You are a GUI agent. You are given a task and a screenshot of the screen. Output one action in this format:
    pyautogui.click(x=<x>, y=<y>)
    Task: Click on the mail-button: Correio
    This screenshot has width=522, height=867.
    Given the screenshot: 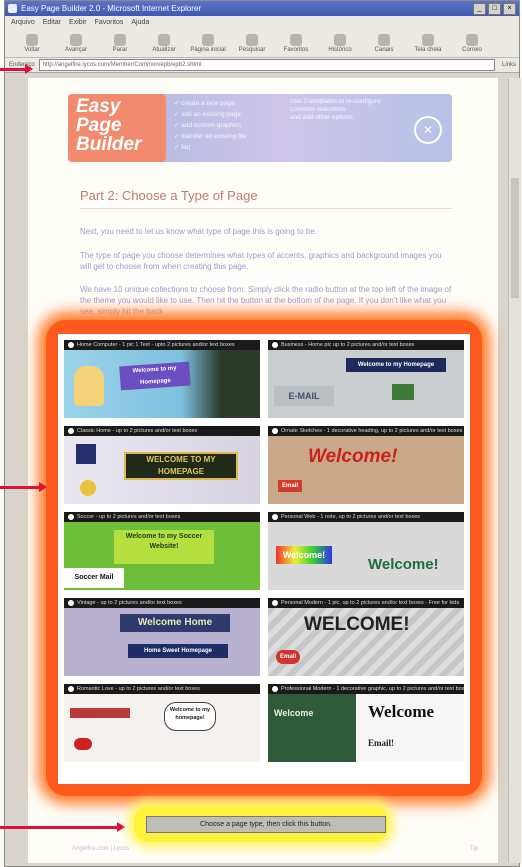 What is the action you would take?
    pyautogui.click(x=472, y=43)
    